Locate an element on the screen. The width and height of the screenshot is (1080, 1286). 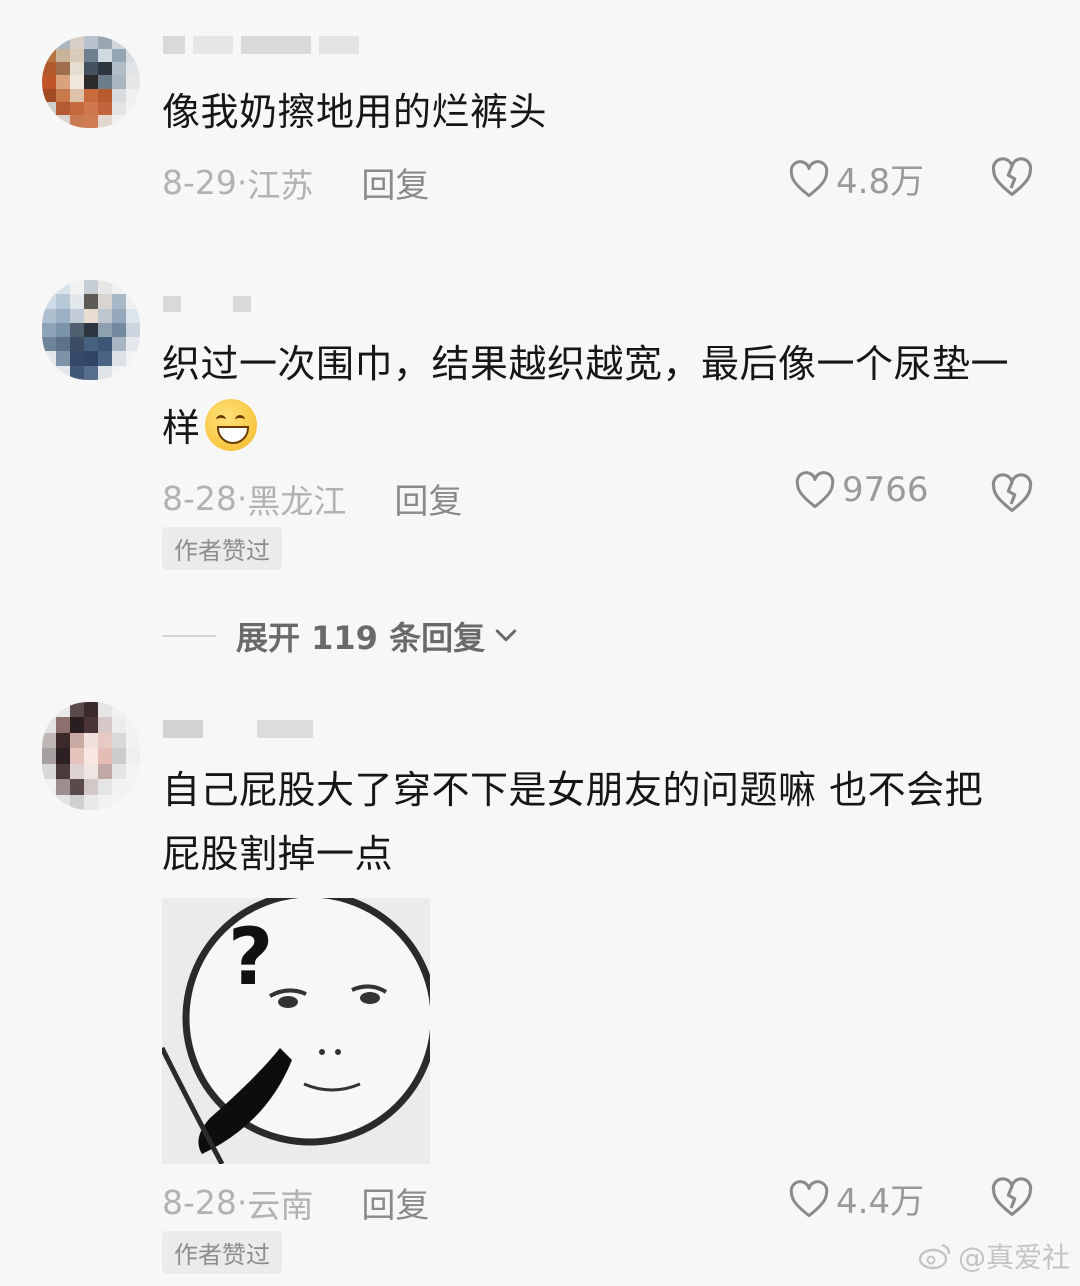
comment-text-body: 织过一次围巾，结果越织越宽，最后像一个尿垫一样 is located at coordinates (586, 396).